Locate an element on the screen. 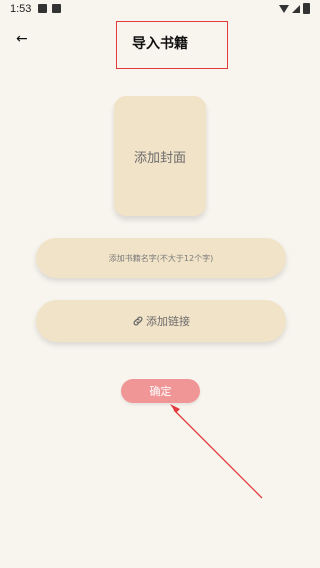 This screenshot has height=568, width=320. notification-icon is located at coordinates (56, 8).